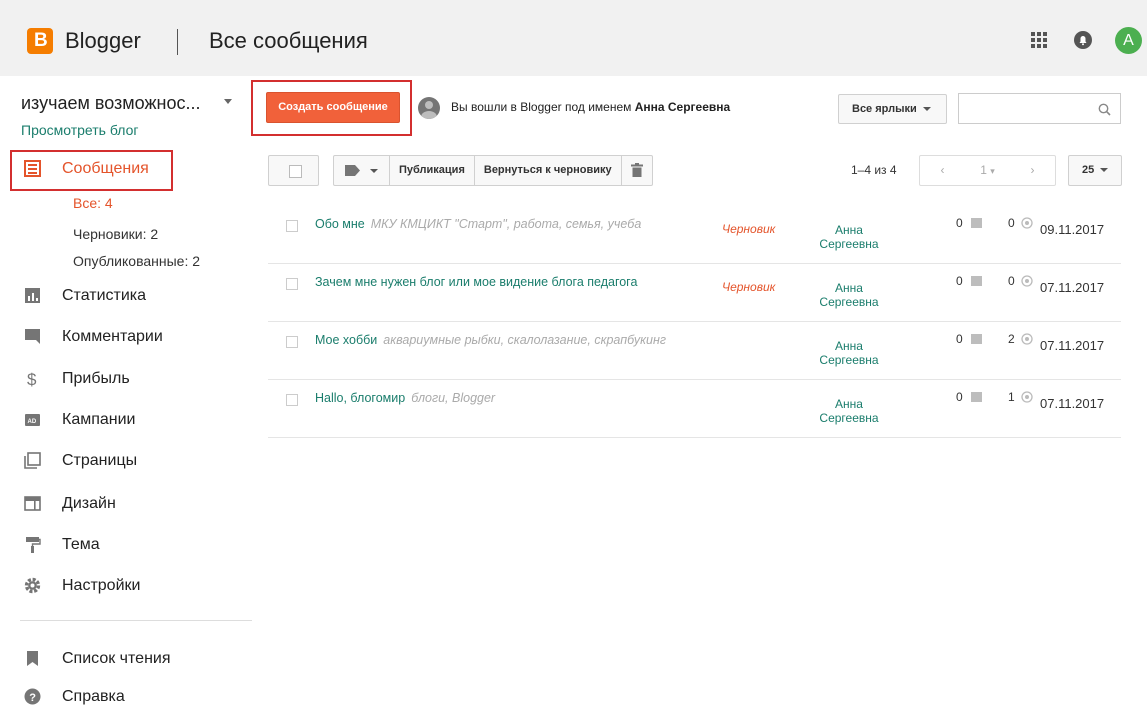  What do you see at coordinates (1032, 170) in the screenshot?
I see `next-page-icon: ›` at bounding box center [1032, 170].